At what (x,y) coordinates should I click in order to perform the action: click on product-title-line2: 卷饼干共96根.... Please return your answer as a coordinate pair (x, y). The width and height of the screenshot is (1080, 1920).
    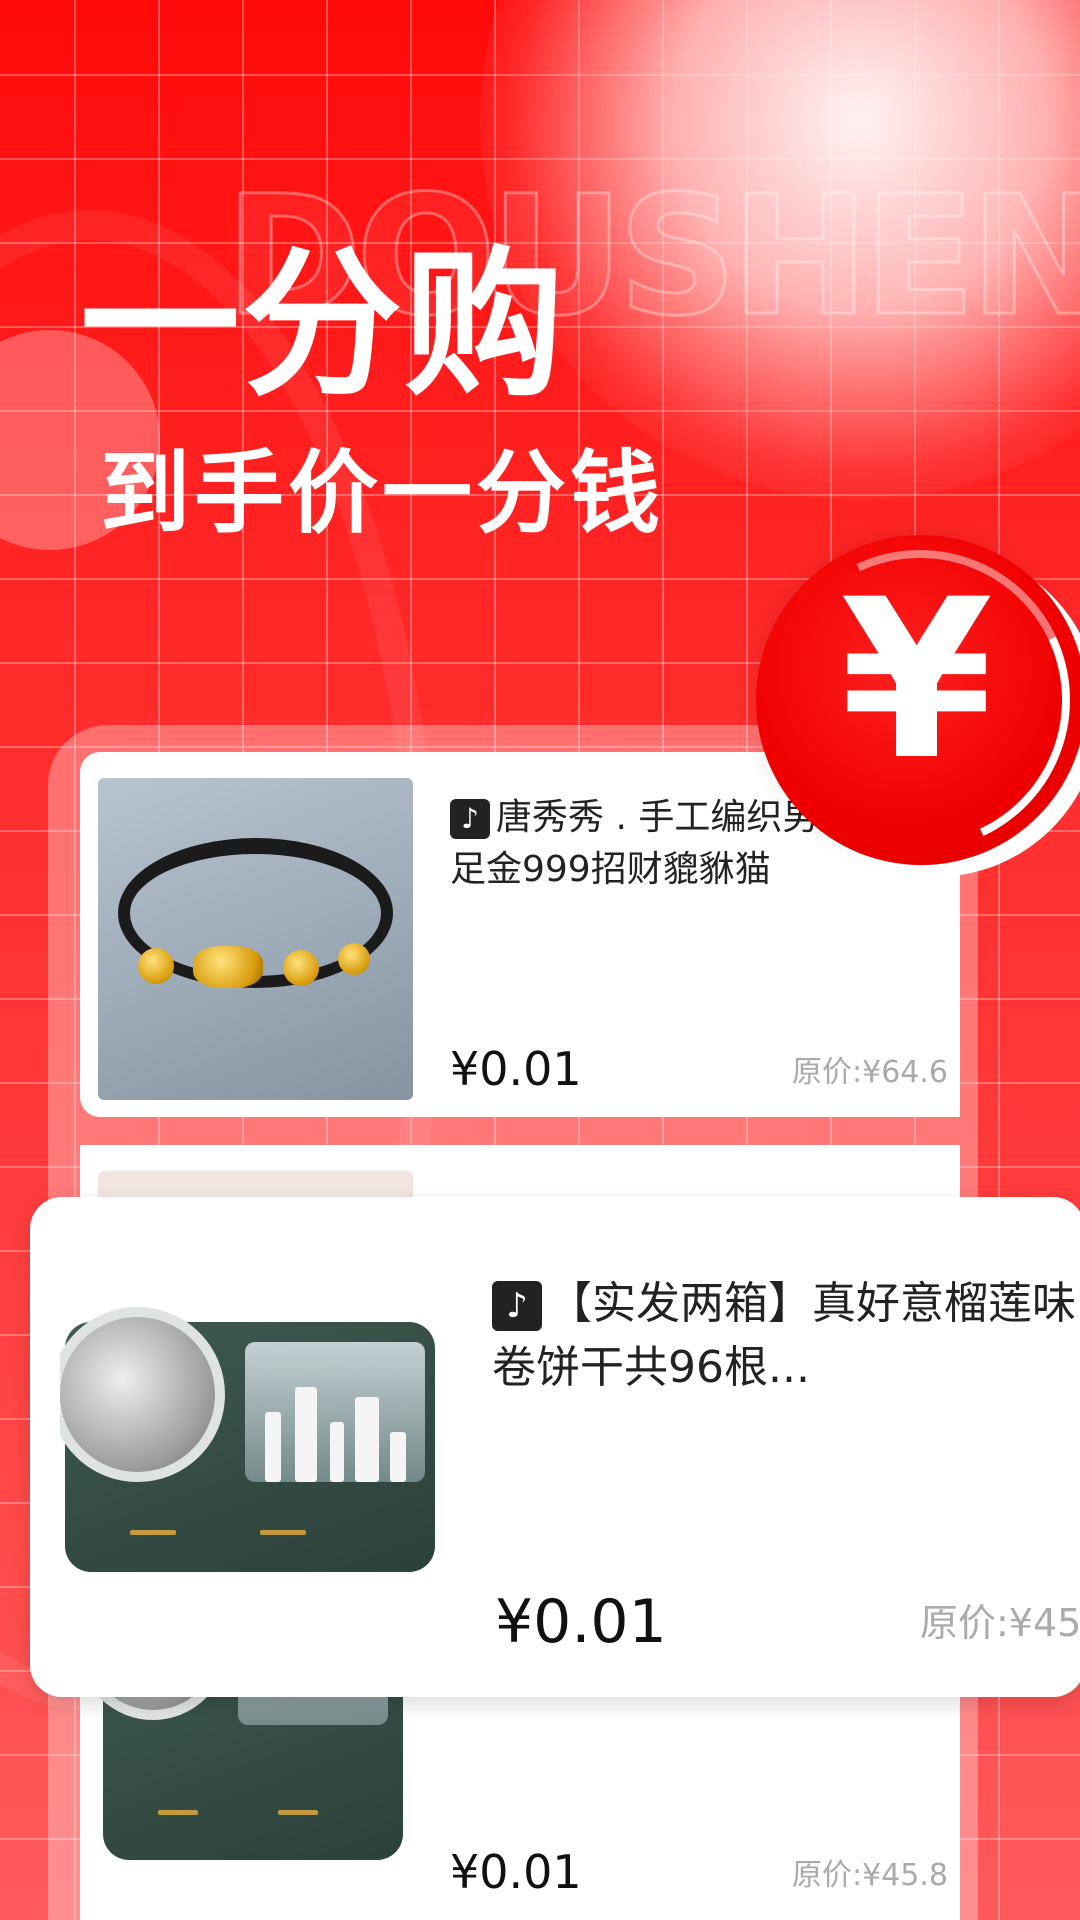
    Looking at the image, I should click on (651, 1367).